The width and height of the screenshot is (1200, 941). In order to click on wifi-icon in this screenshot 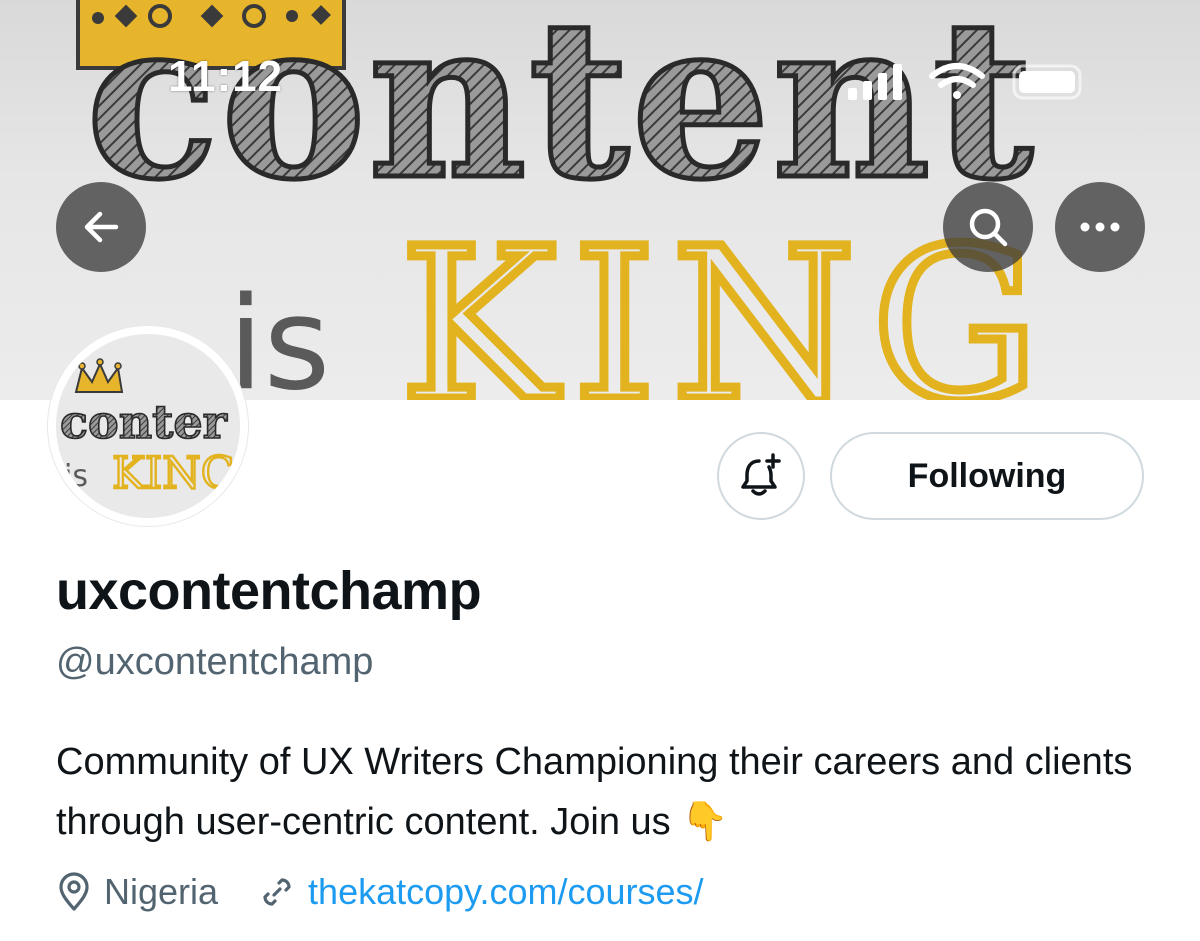, I will do `click(957, 81)`.